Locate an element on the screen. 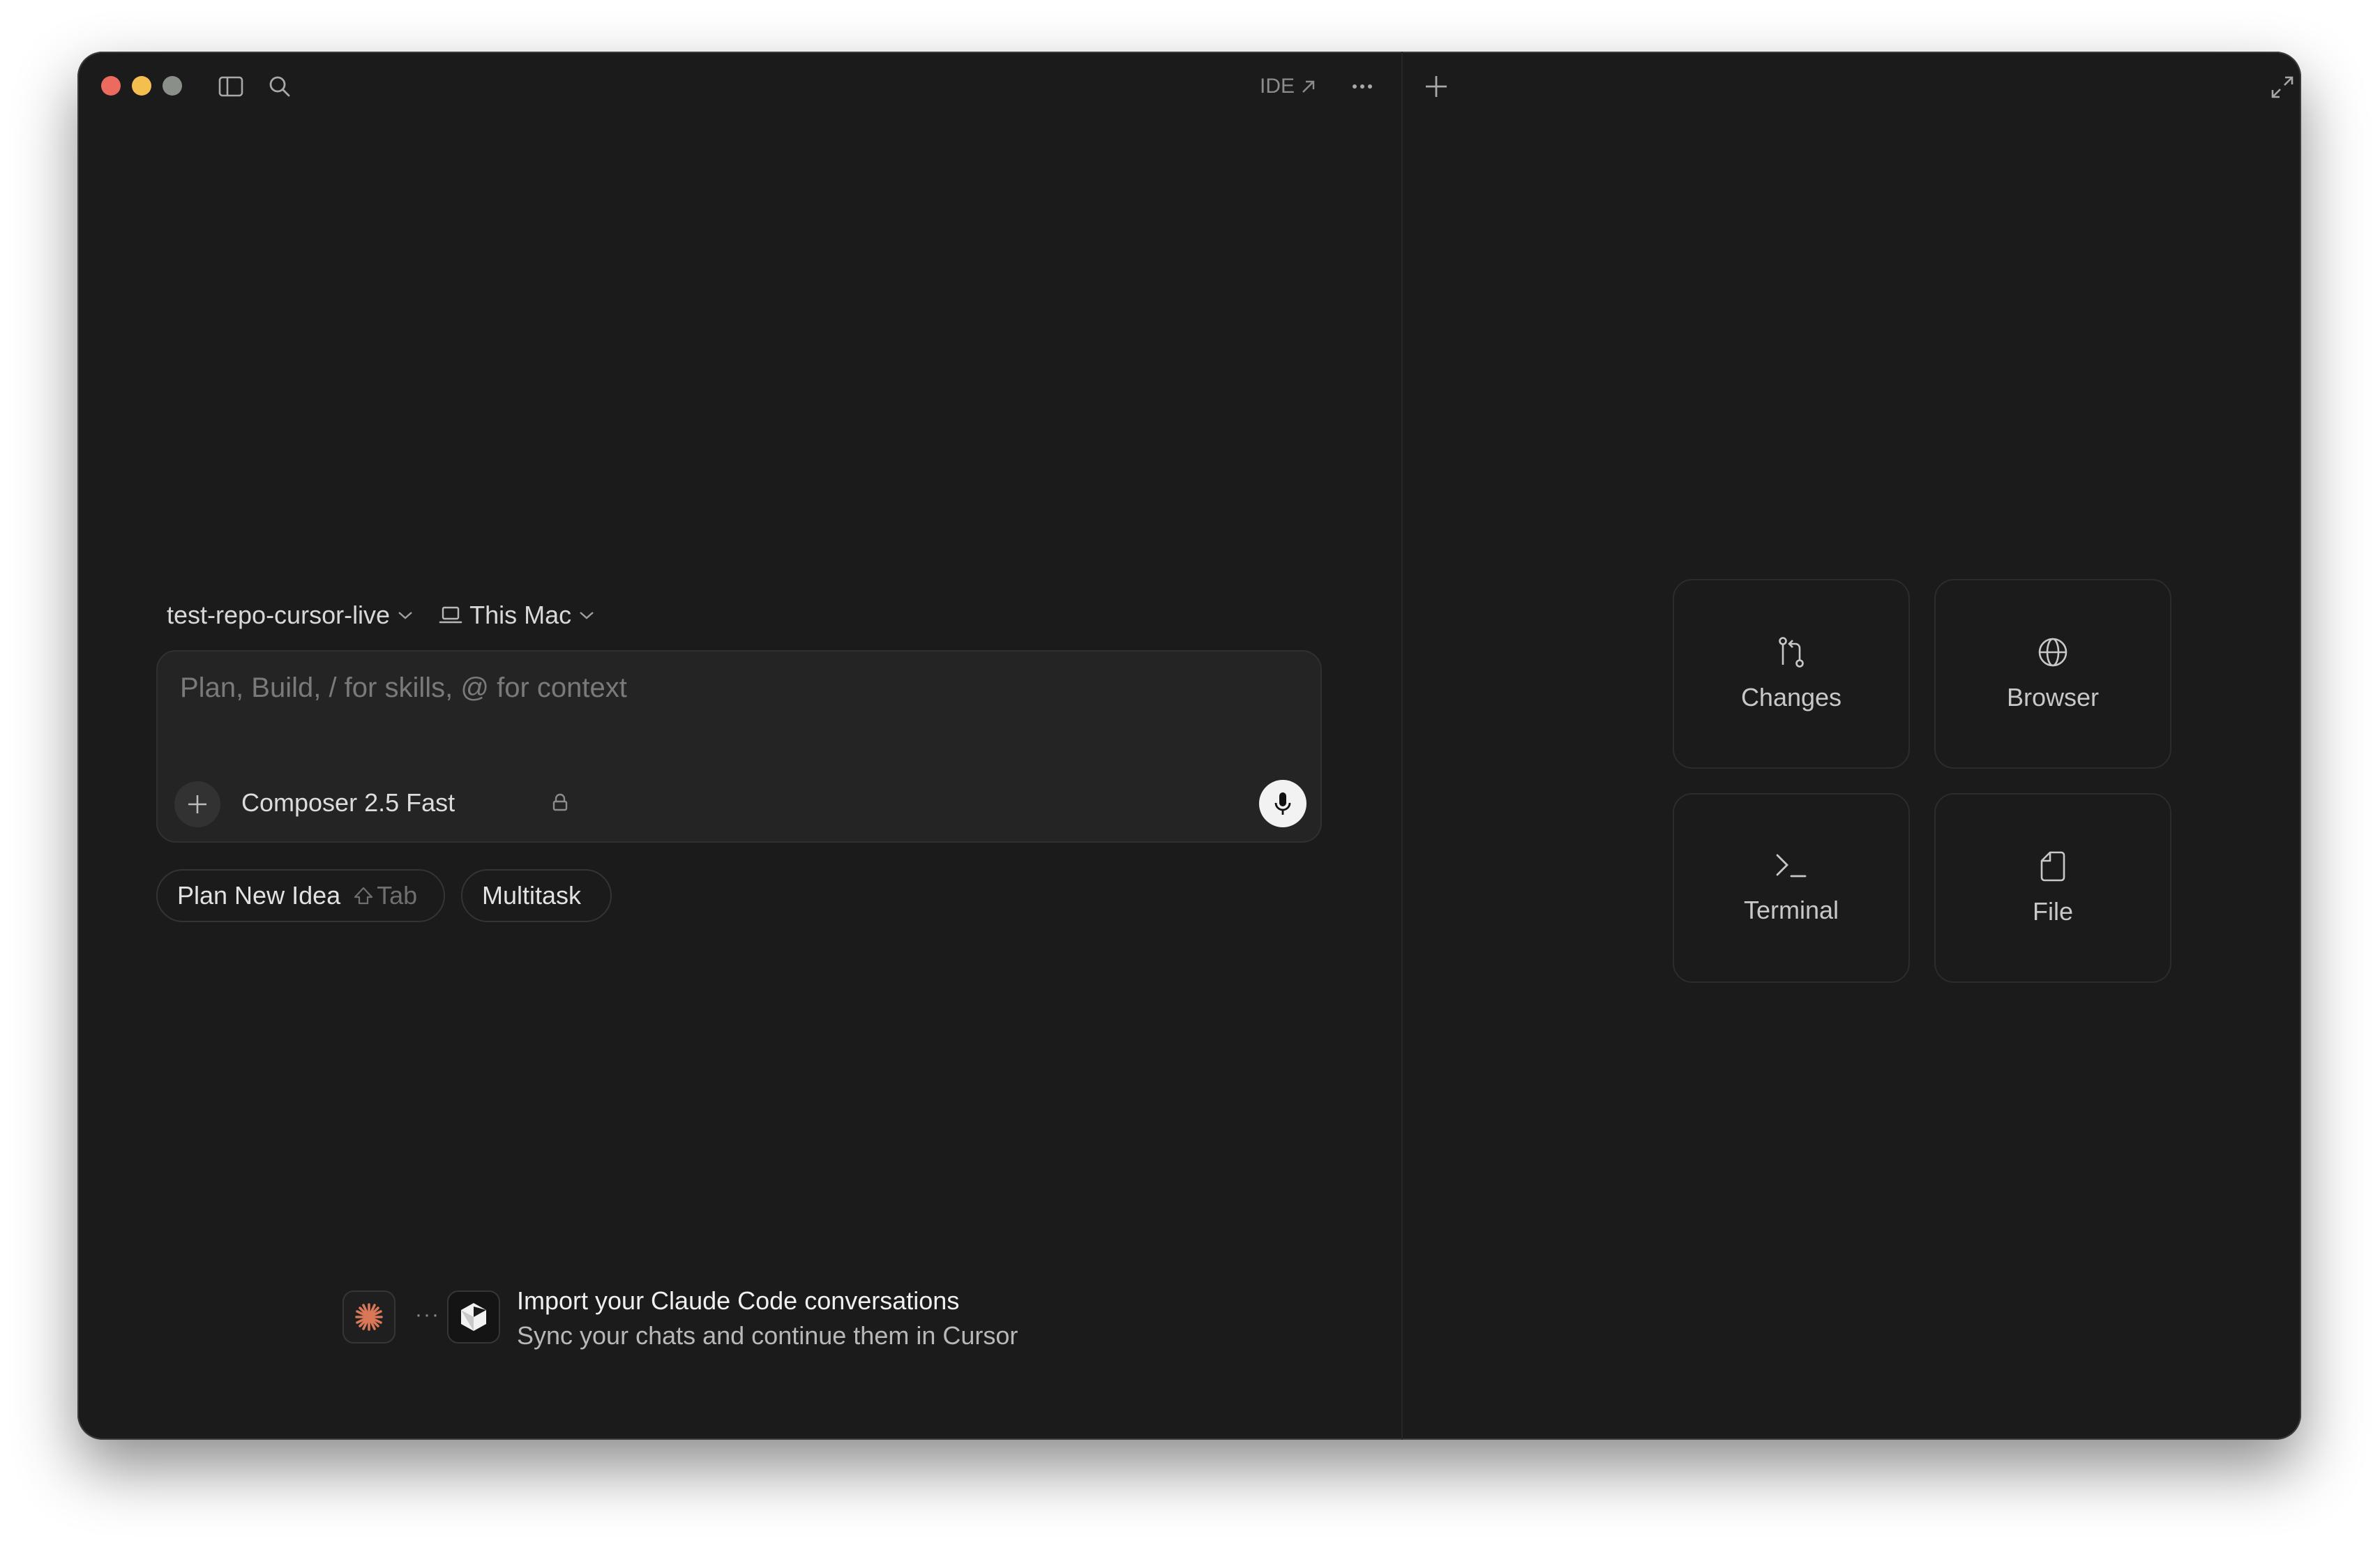 The width and height of the screenshot is (2380, 1543). open-ide-link: IDE is located at coordinates (1288, 87).